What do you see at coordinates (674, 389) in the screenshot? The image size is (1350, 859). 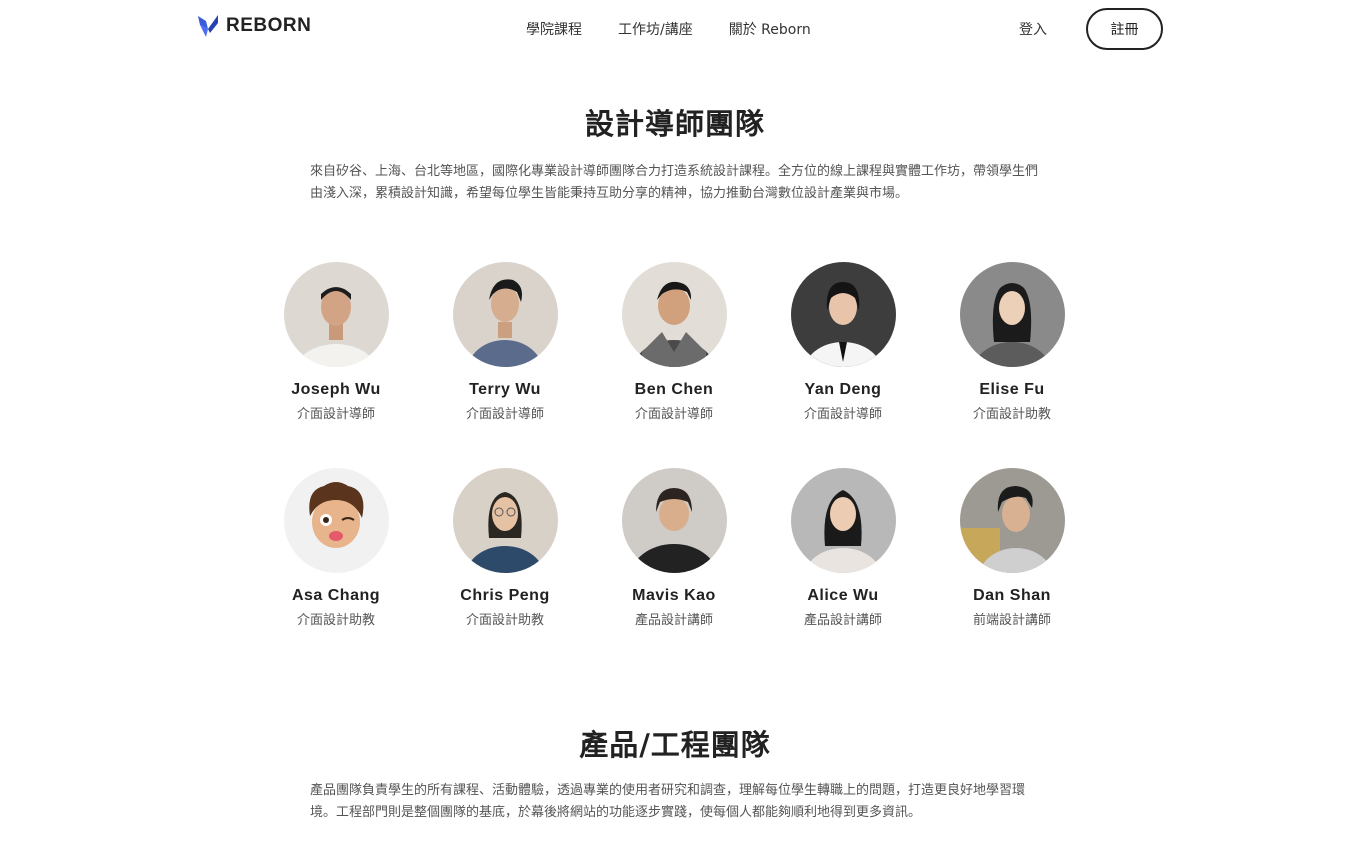 I see `member-name: Ben Chen` at bounding box center [674, 389].